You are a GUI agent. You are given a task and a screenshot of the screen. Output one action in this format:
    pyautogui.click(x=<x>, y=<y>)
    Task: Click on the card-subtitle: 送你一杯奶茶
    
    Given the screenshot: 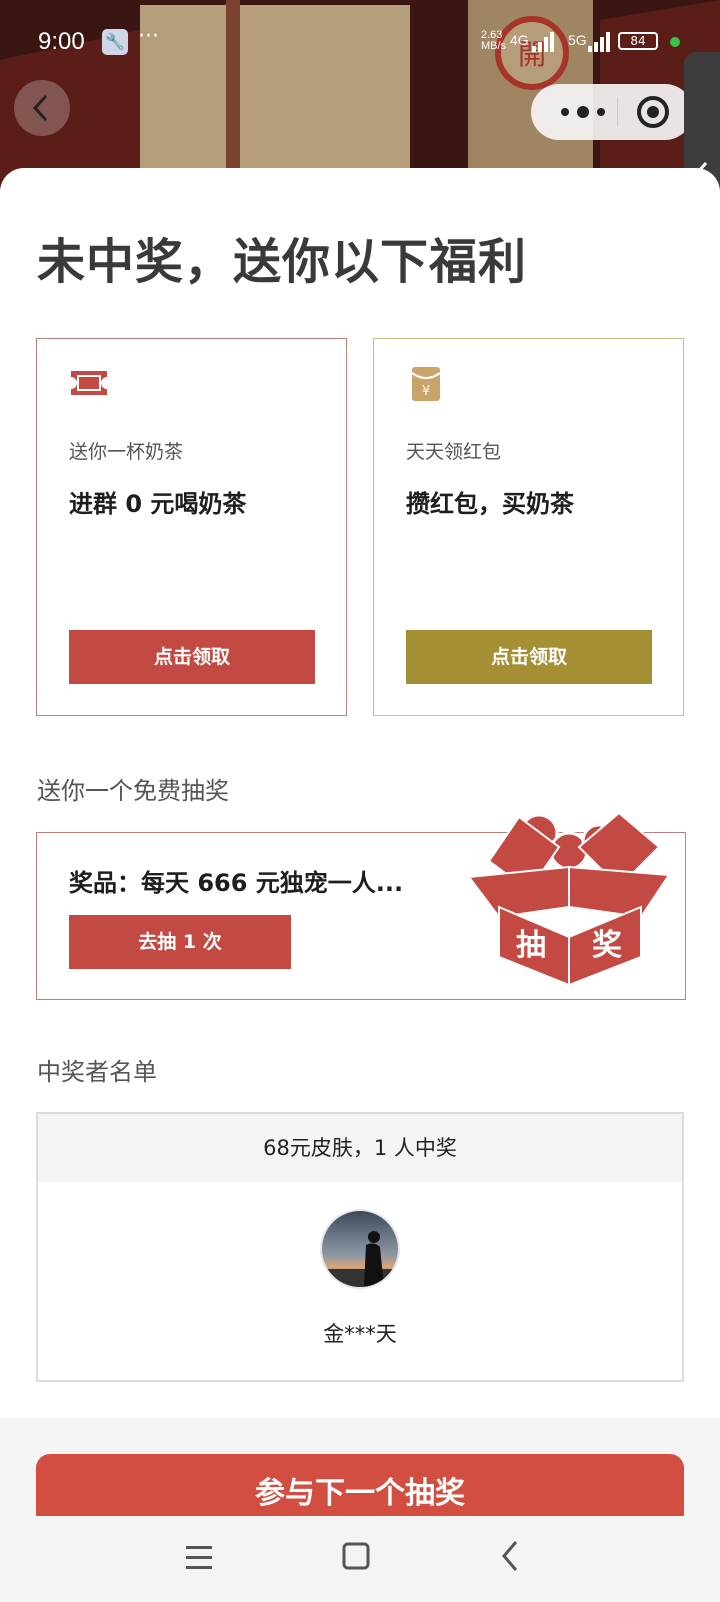 What is the action you would take?
    pyautogui.click(x=126, y=452)
    